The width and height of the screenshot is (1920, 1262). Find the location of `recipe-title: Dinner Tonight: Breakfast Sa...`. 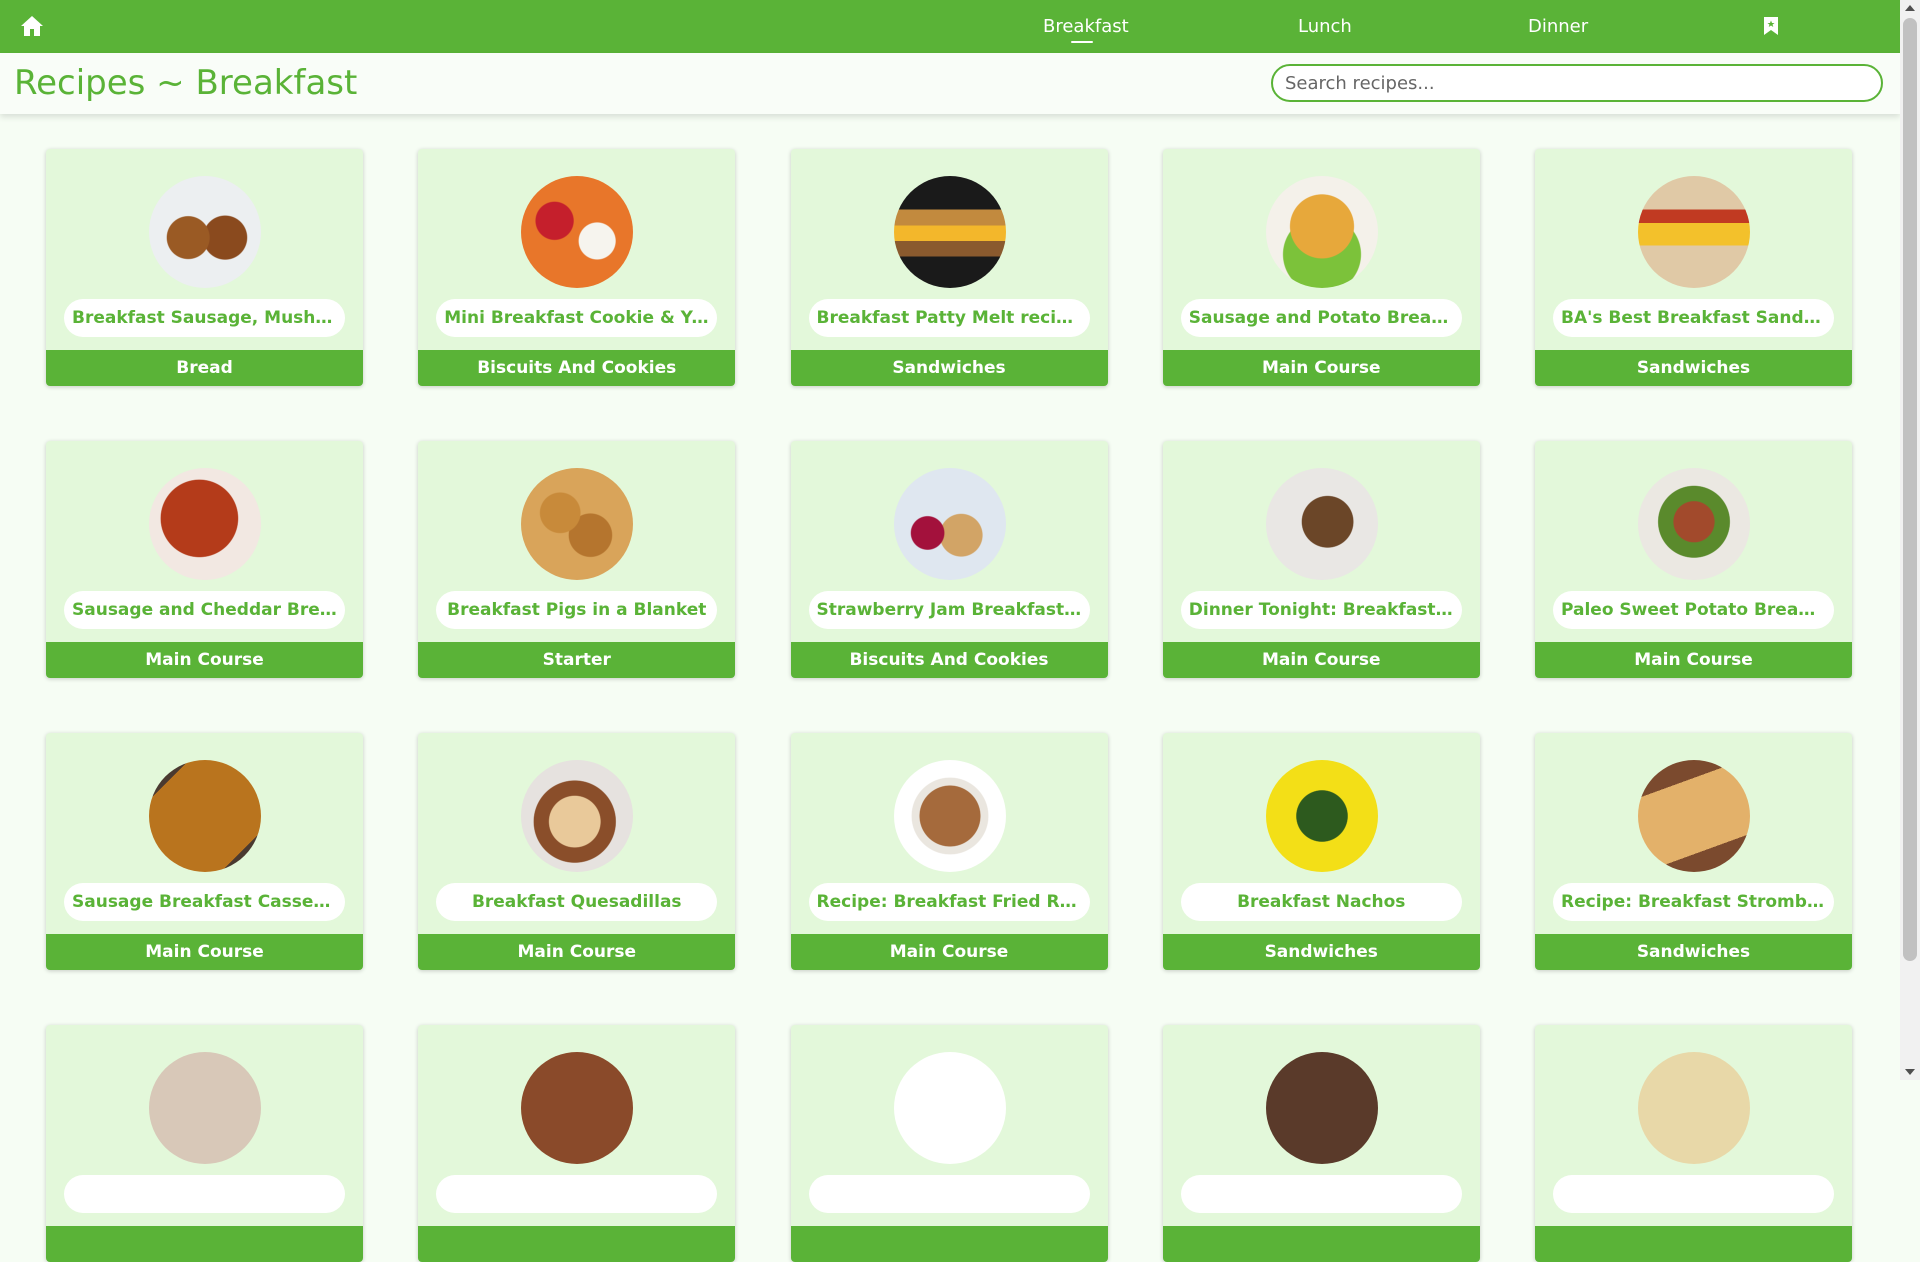

recipe-title: Dinner Tonight: Breakfast Sa... is located at coordinates (1321, 610).